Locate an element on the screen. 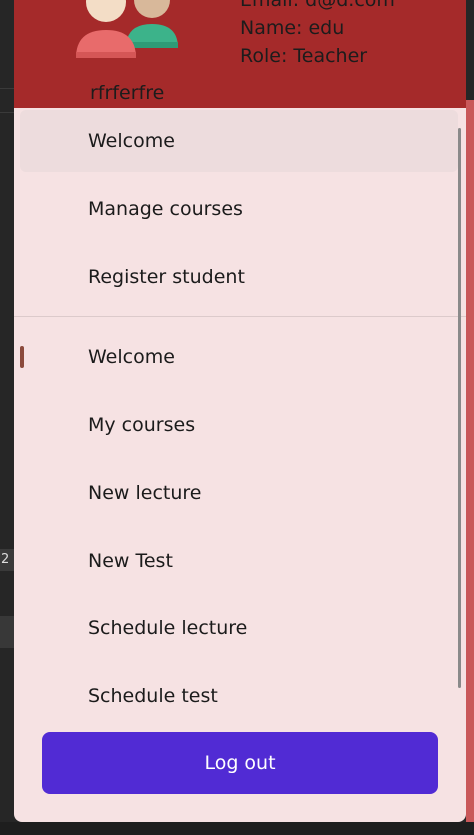 The width and height of the screenshot is (474, 835). user-info: Email: d@d.com Name: edu Role: Teacher is located at coordinates (317, 35).